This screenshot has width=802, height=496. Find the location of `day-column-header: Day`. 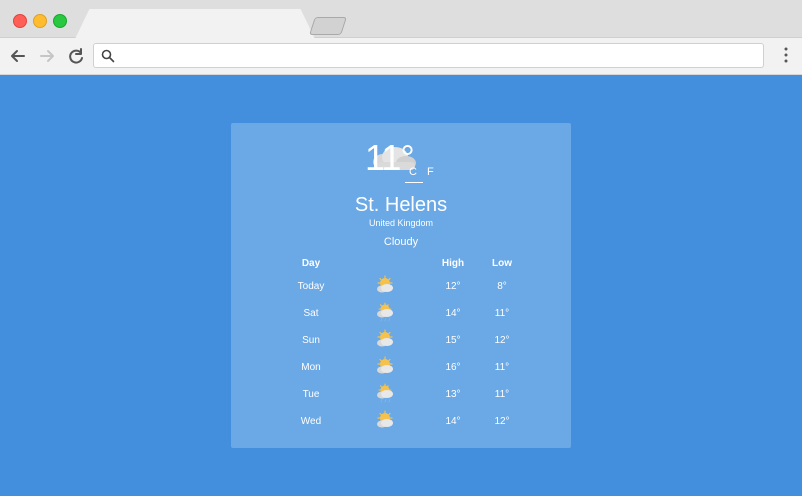

day-column-header: Day is located at coordinates (311, 263).